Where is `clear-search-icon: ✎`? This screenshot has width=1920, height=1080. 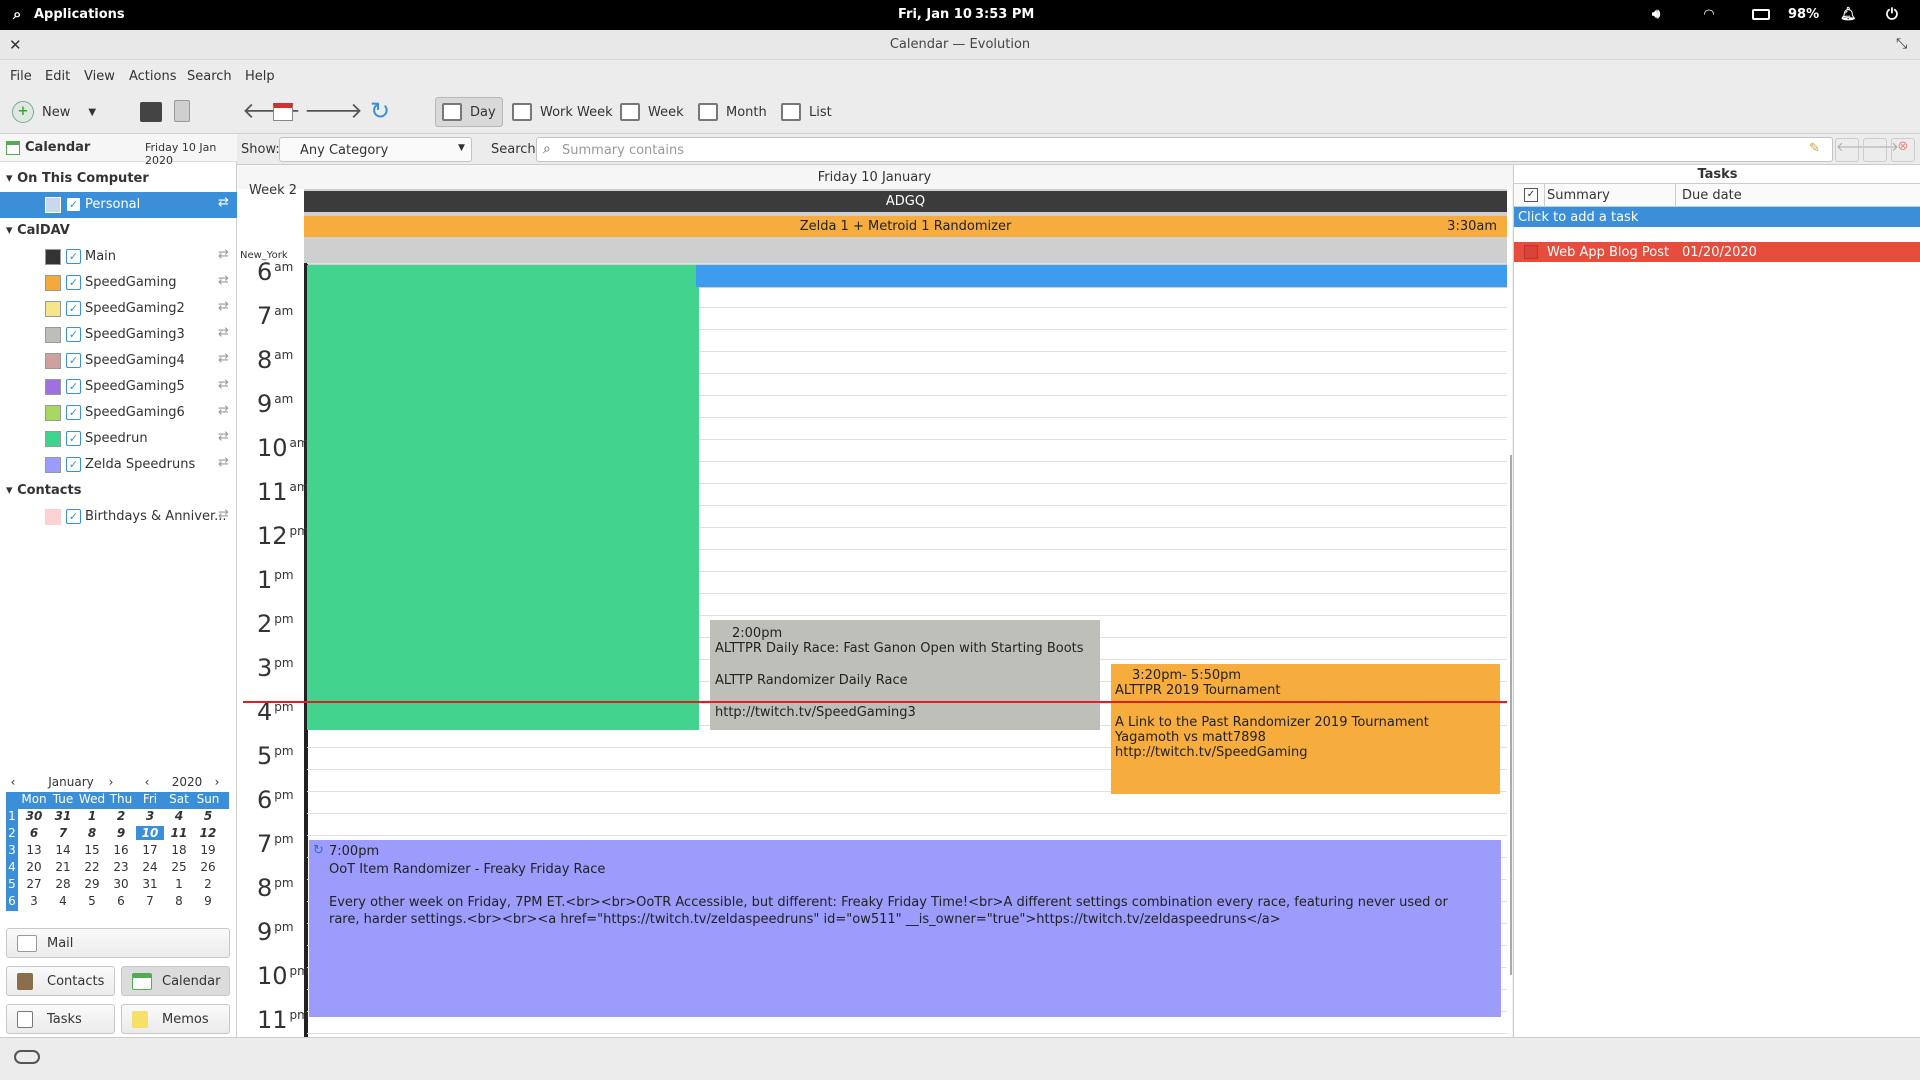
clear-search-icon: ✎ is located at coordinates (1814, 148).